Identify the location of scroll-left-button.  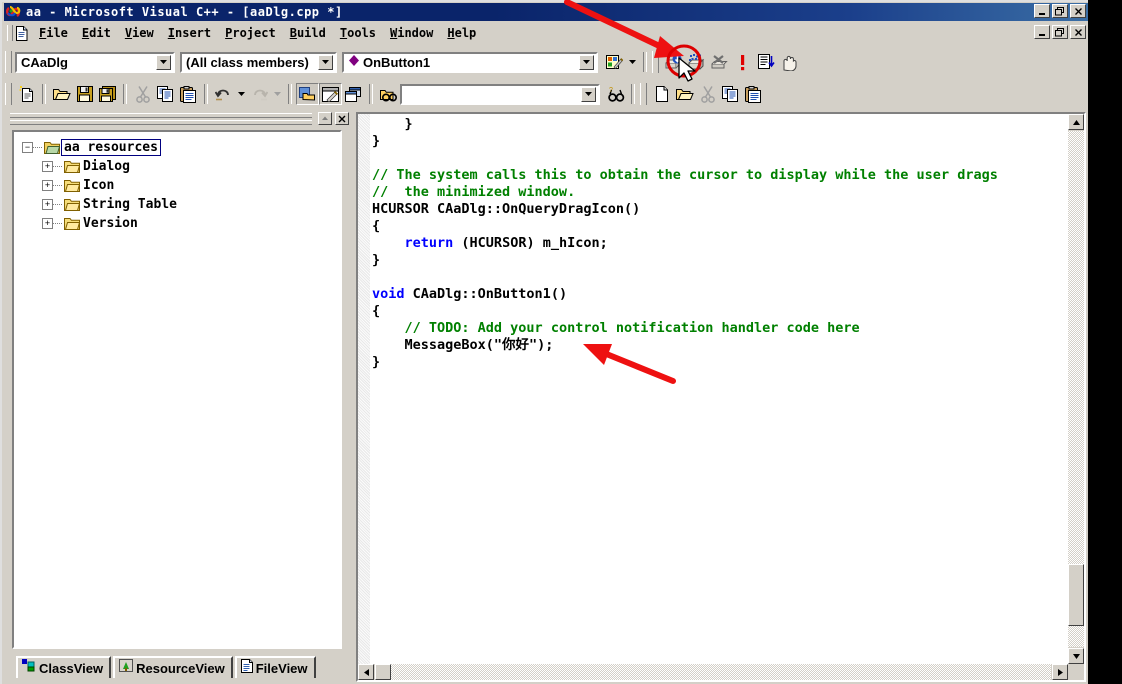
(366, 672).